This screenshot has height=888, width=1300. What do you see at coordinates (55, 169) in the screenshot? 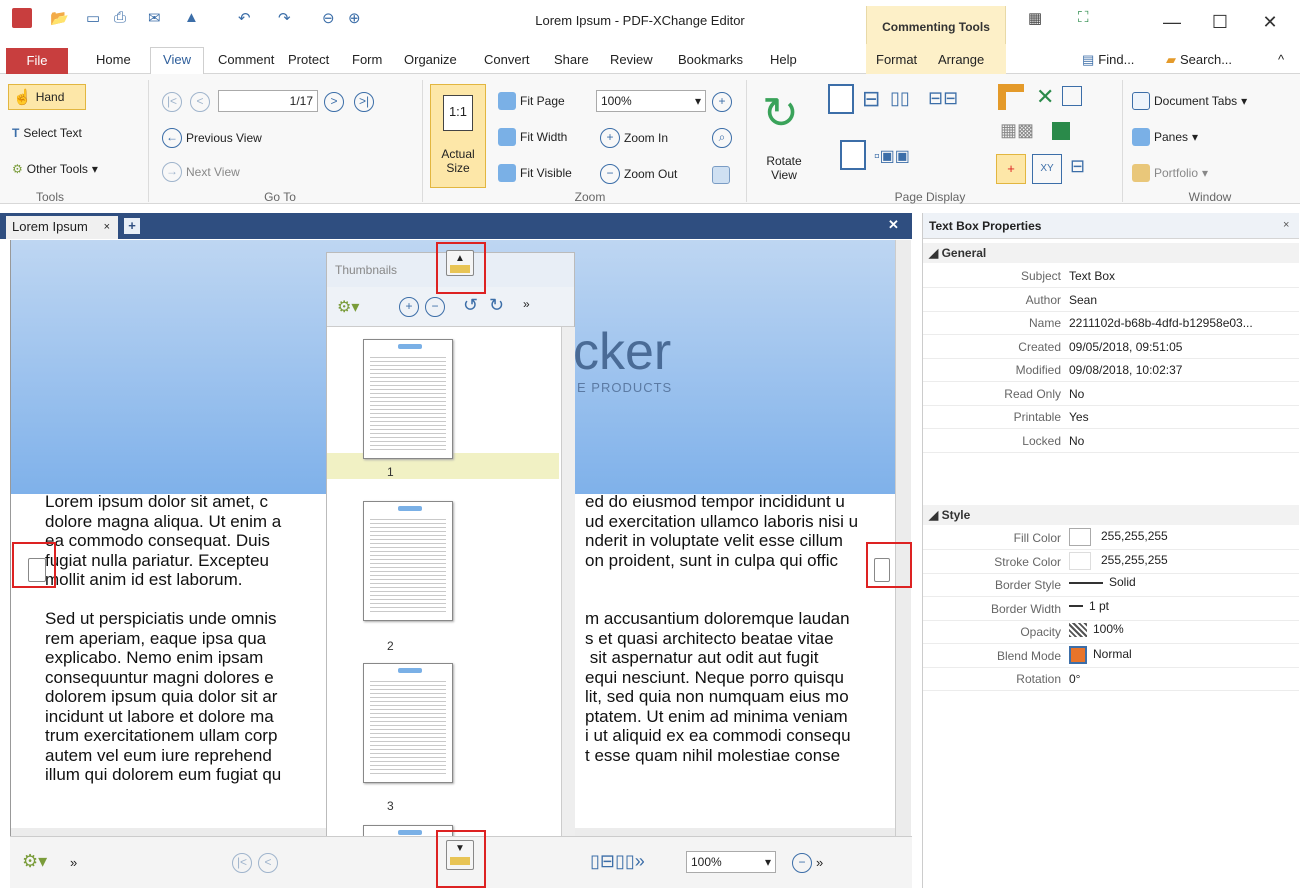
I see `other-tools-button: ⚙ Other Tools ▾` at bounding box center [55, 169].